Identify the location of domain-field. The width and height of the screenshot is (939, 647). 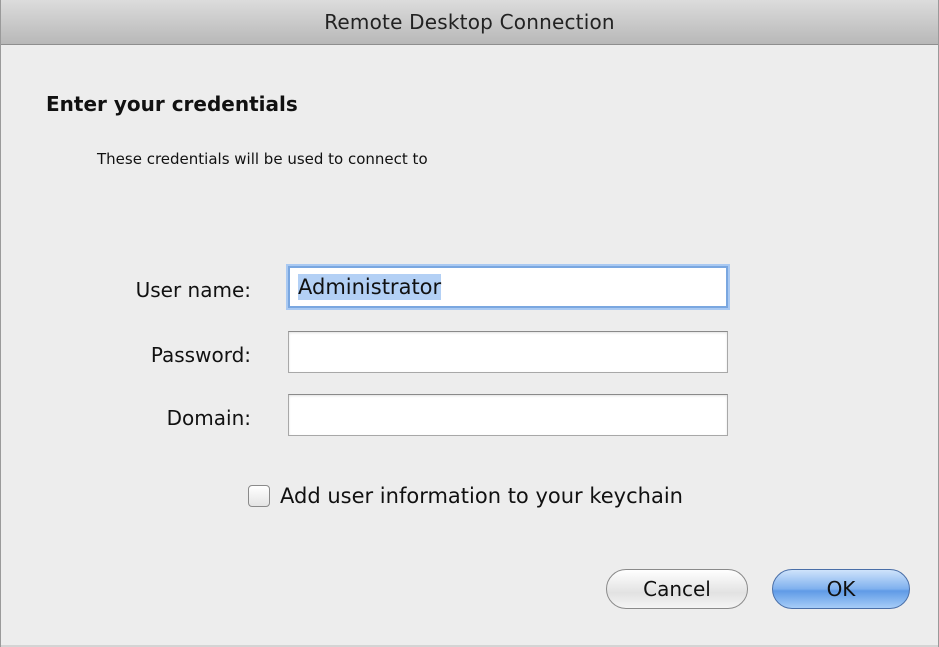
(508, 415).